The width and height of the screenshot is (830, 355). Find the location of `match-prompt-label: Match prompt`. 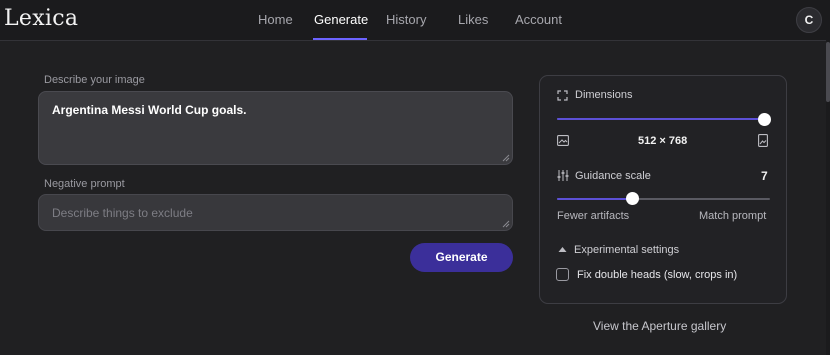

match-prompt-label: Match prompt is located at coordinates (733, 216).